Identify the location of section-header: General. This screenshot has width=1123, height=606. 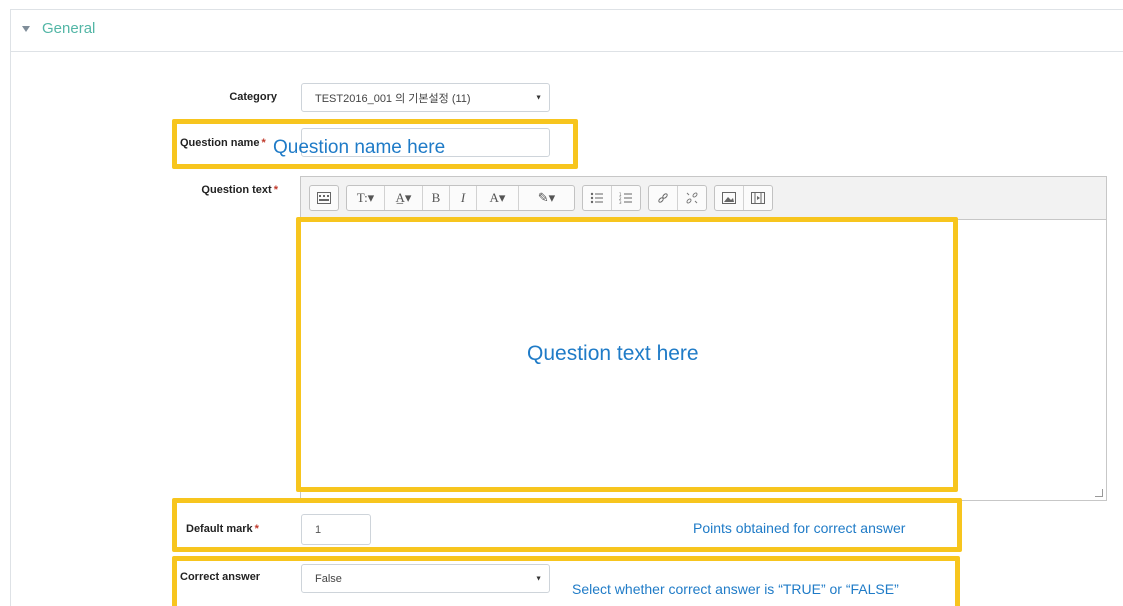
(567, 31).